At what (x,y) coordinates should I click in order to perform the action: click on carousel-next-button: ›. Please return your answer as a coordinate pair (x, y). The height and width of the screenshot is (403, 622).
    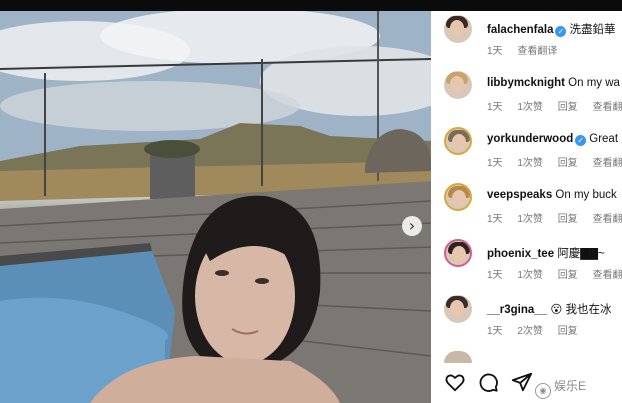
    Looking at the image, I should click on (412, 226).